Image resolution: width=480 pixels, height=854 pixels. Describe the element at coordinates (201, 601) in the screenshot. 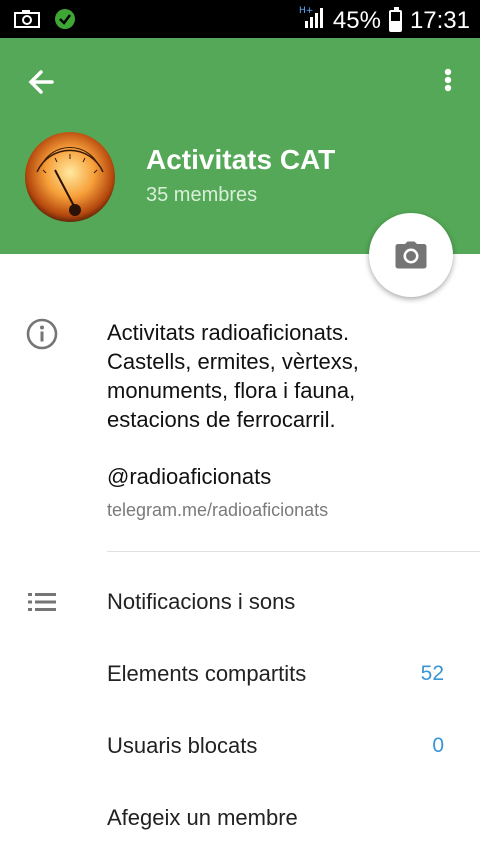

I see `notifications-label: Notificacions i sons` at that location.